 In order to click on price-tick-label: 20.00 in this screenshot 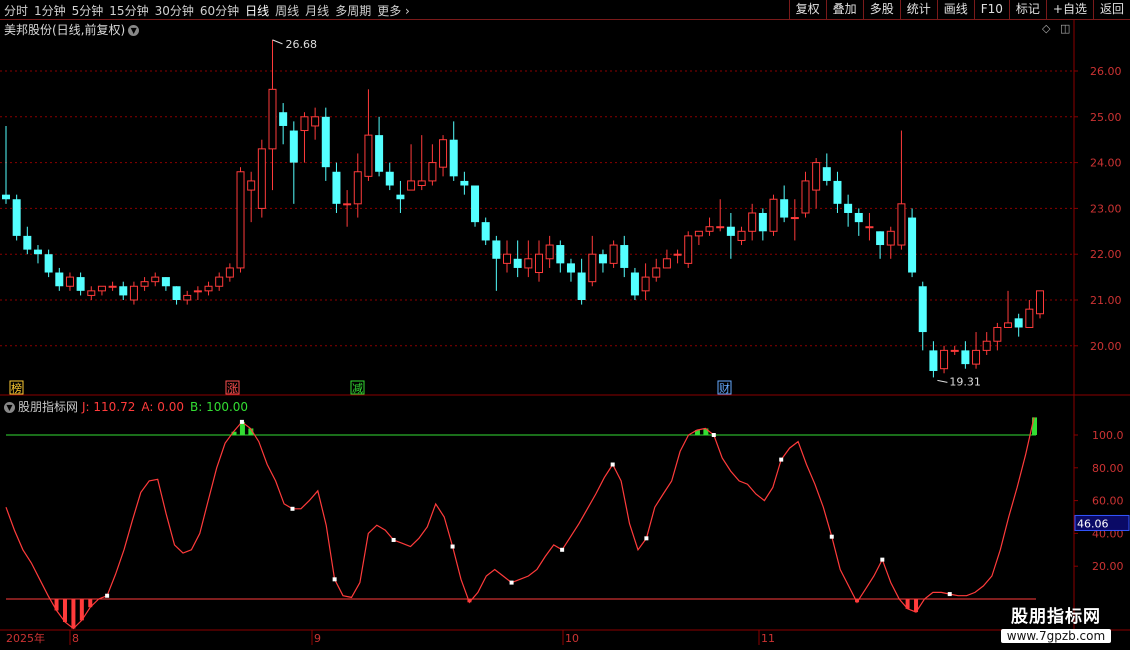, I will do `click(1106, 346)`.